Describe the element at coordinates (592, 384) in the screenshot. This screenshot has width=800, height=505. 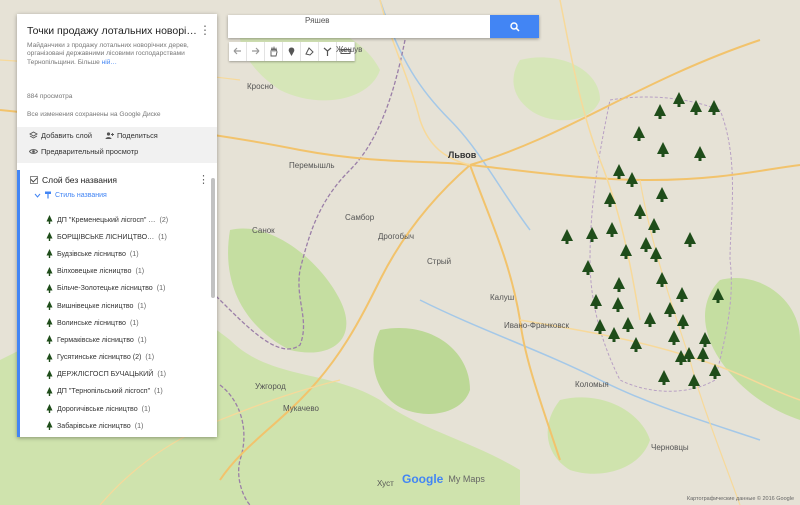
I see `city-label: Коломыя` at that location.